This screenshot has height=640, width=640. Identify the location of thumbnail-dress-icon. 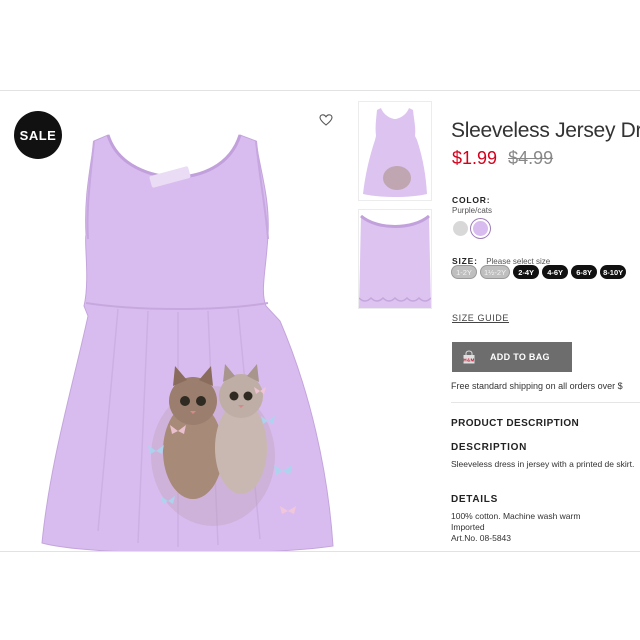
(395, 152).